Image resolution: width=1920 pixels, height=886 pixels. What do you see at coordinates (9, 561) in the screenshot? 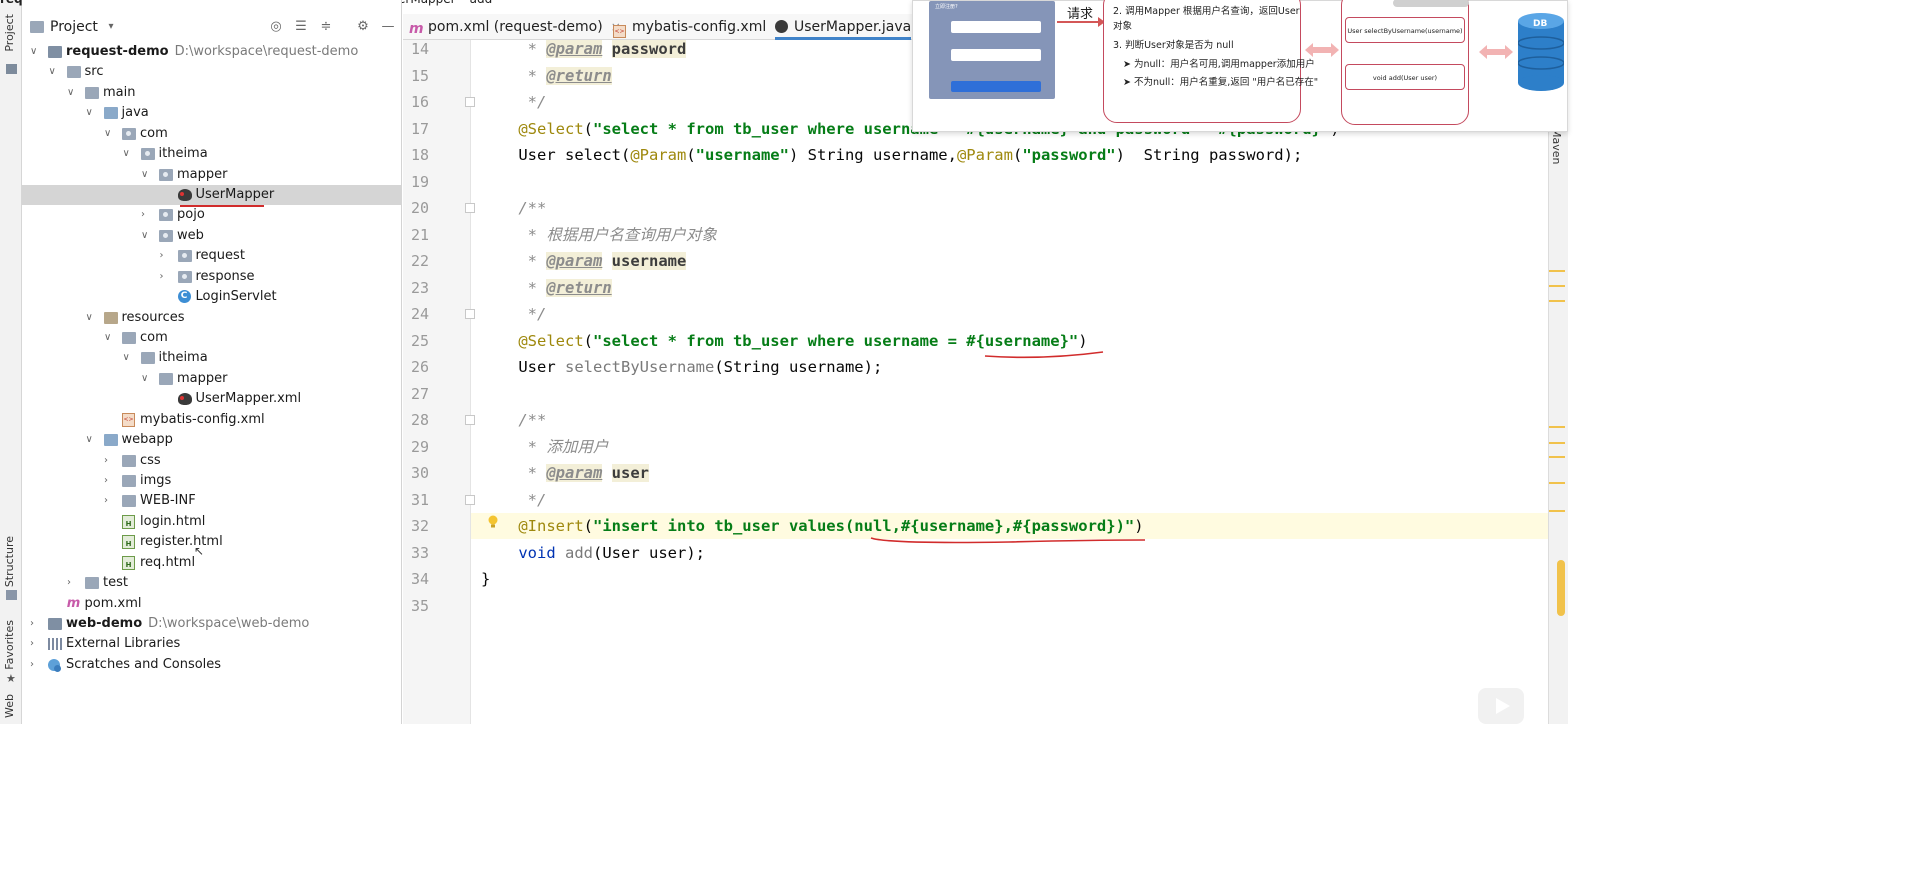
I see `tab-structure-side: Structure` at bounding box center [9, 561].